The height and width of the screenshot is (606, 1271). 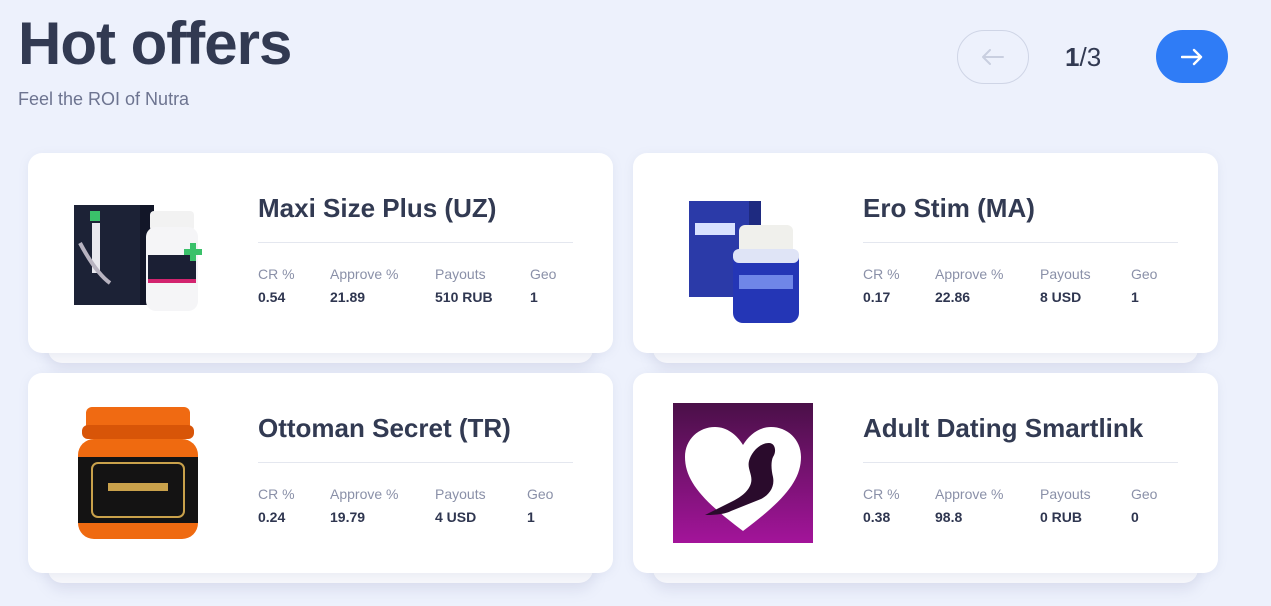 I want to click on payouts-value: 0 RUB, so click(x=1061, y=517).